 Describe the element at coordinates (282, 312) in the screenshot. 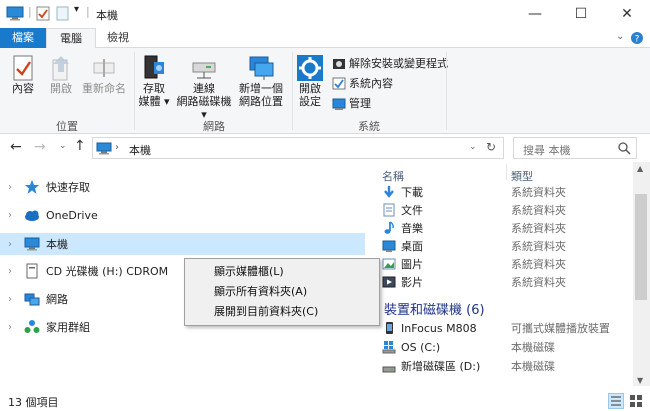

I see `menu-item-expand-to-current: 展開到目前資料夾(C)` at that location.